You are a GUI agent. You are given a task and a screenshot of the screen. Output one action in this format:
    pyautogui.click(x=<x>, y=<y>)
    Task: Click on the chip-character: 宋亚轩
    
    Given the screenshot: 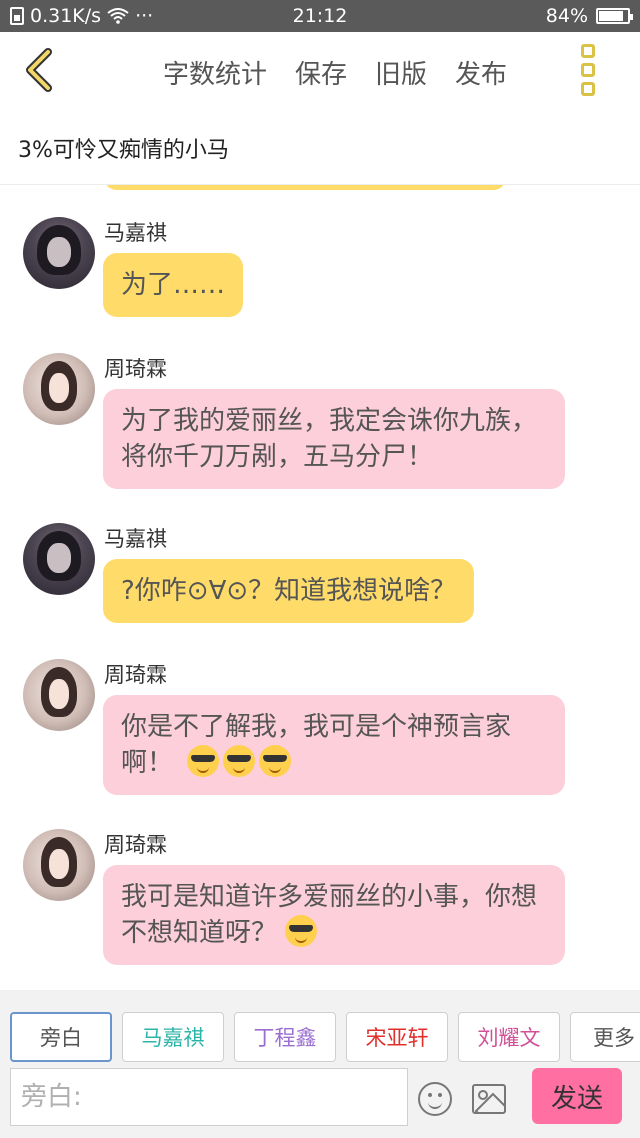 What is the action you would take?
    pyautogui.click(x=397, y=1037)
    